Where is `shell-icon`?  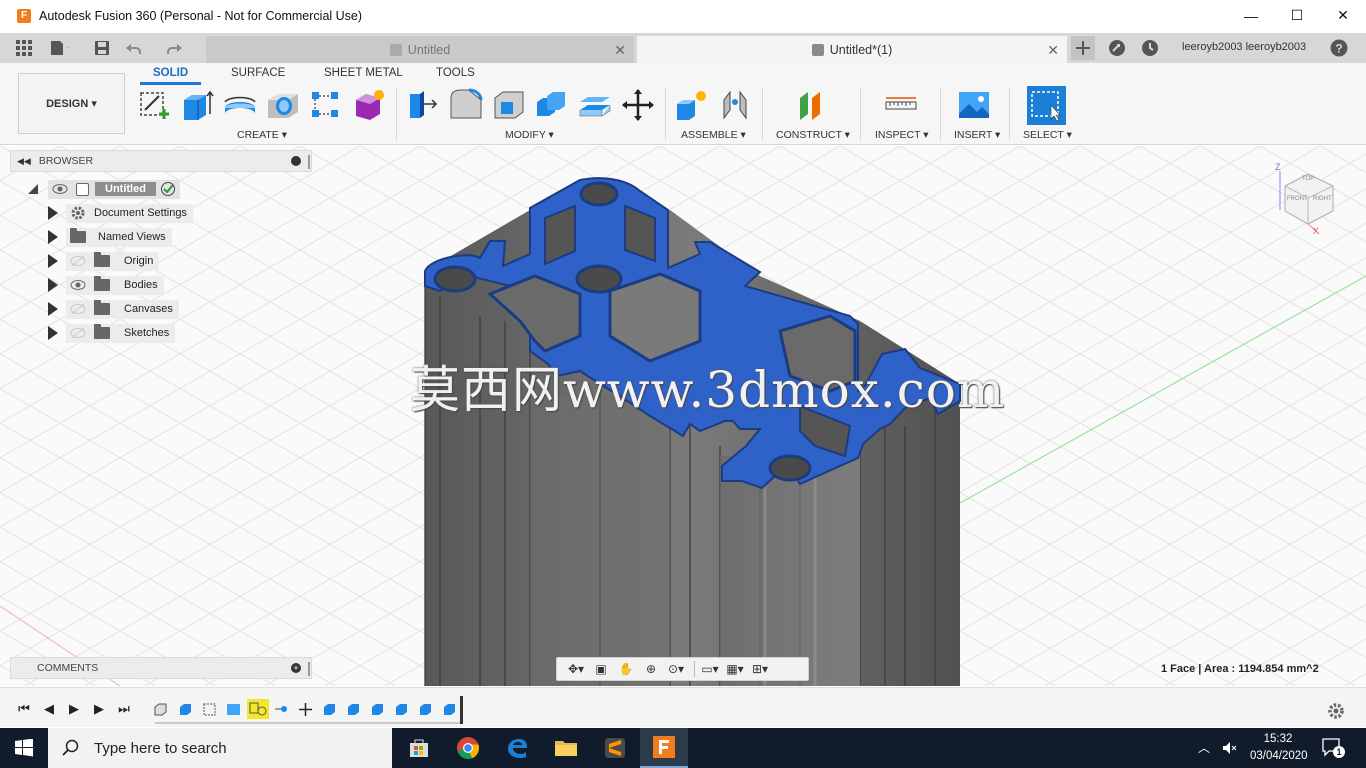 shell-icon is located at coordinates (509, 105).